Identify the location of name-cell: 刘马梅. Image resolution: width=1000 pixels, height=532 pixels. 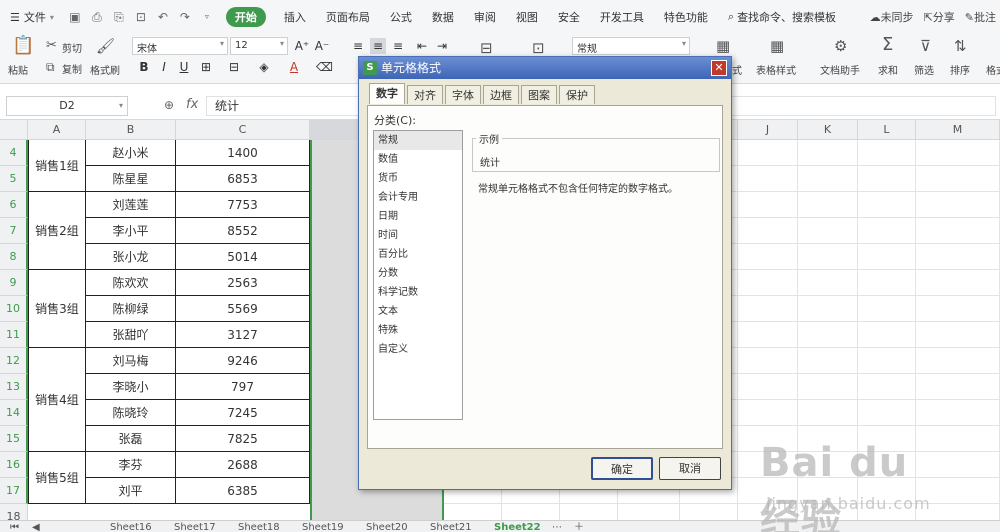
(131, 361).